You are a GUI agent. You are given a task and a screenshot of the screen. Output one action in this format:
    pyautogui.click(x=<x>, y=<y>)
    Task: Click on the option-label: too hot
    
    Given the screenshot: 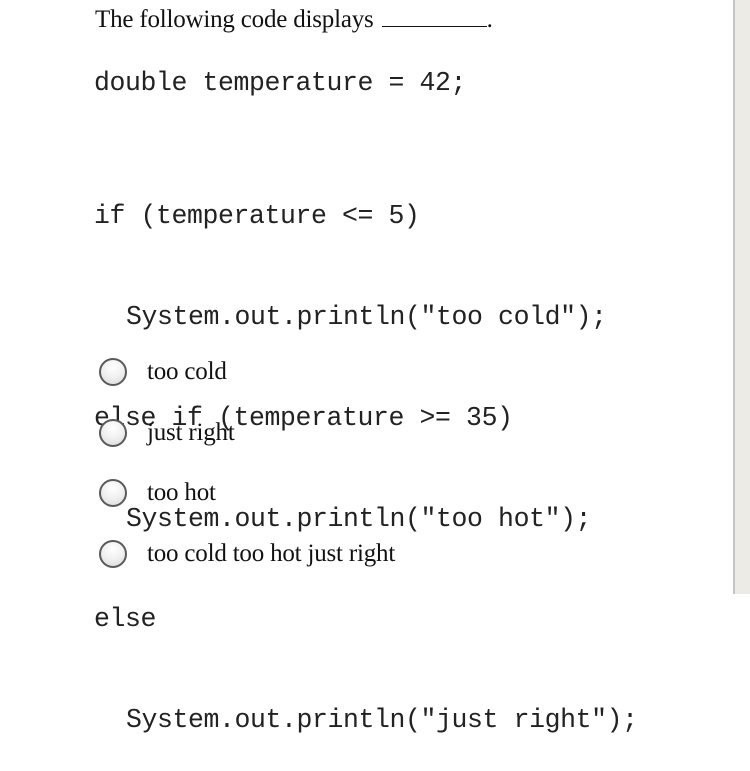 What is the action you would take?
    pyautogui.click(x=181, y=493)
    